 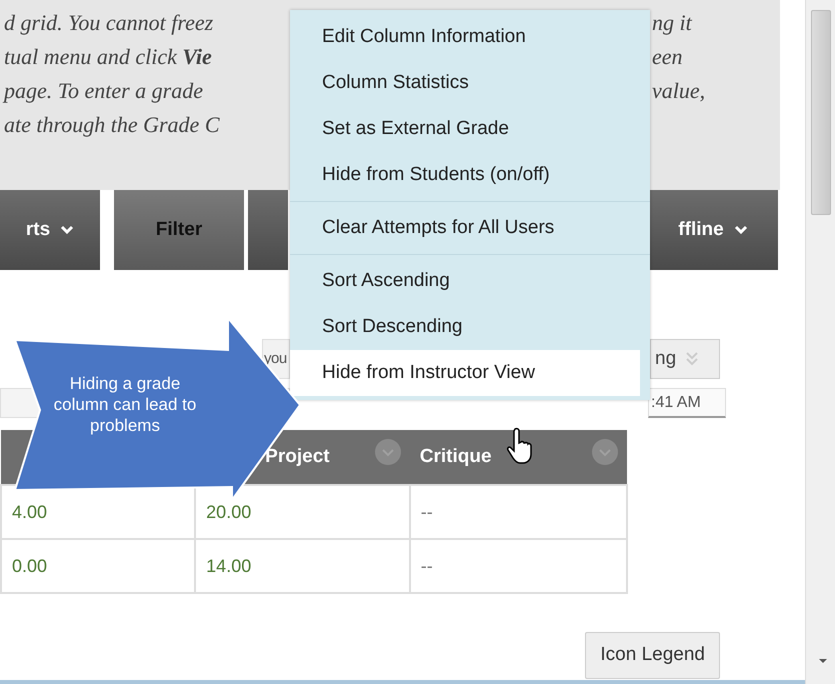 I want to click on column-header-text: Critique, so click(x=456, y=456).